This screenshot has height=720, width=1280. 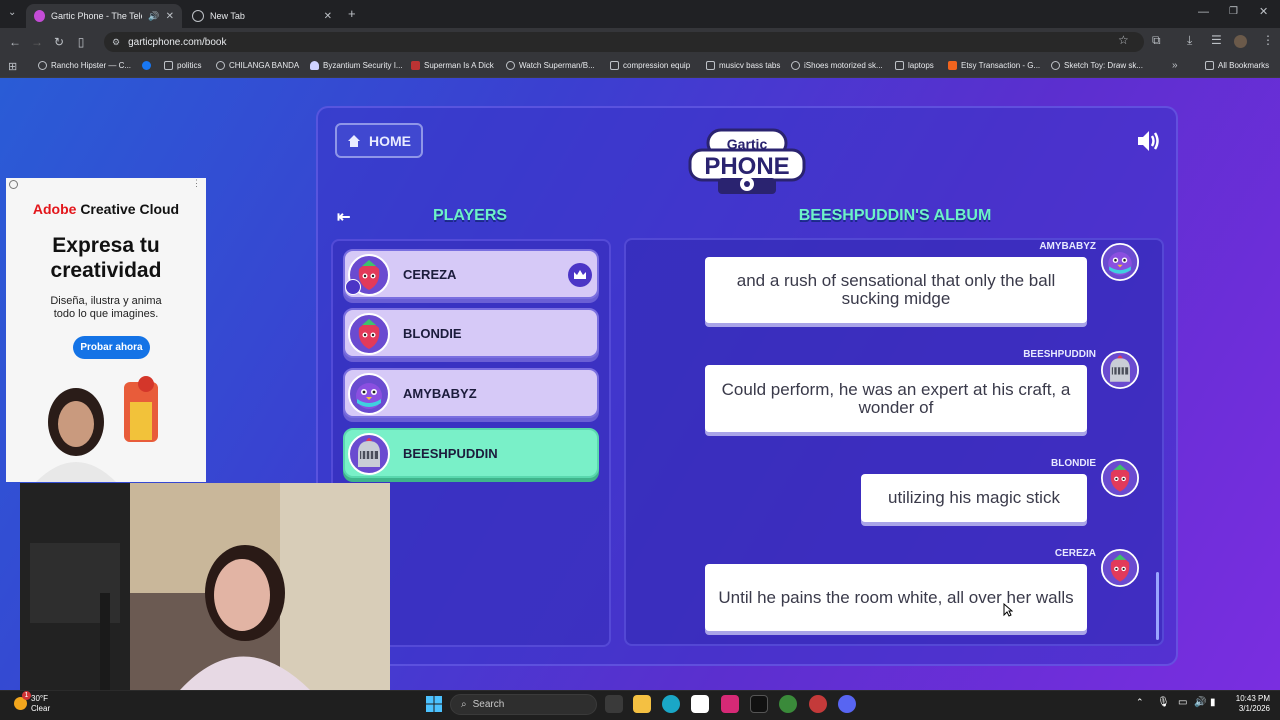 I want to click on home-label: HOME, so click(x=390, y=140).